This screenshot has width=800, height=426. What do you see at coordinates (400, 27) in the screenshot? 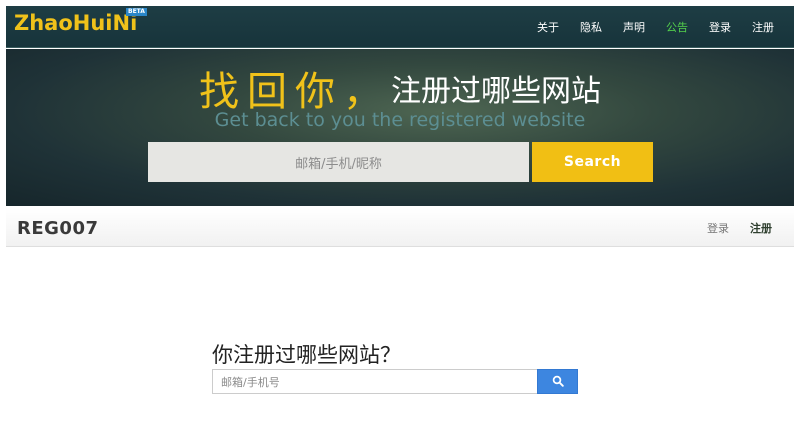
I see `navbar: ZhaoHuiNi BETA 关于 隐私 声明 公告 登录 注册` at bounding box center [400, 27].